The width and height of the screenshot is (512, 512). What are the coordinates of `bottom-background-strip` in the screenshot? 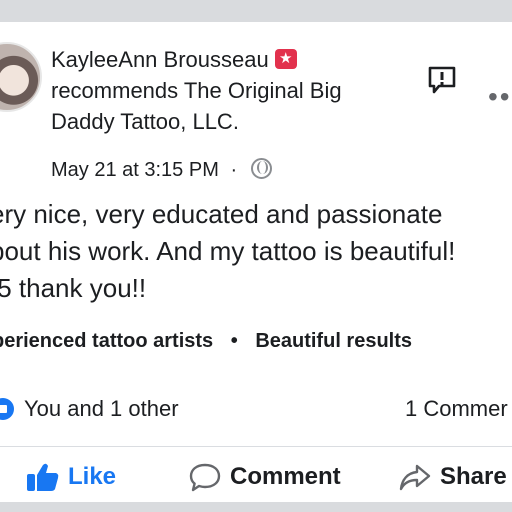 It's located at (256, 507).